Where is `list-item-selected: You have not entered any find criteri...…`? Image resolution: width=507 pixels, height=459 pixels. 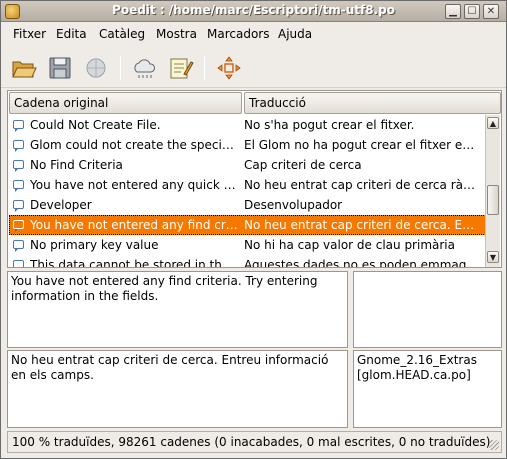 list-item-selected: You have not entered any find criteri...… is located at coordinates (247, 225).